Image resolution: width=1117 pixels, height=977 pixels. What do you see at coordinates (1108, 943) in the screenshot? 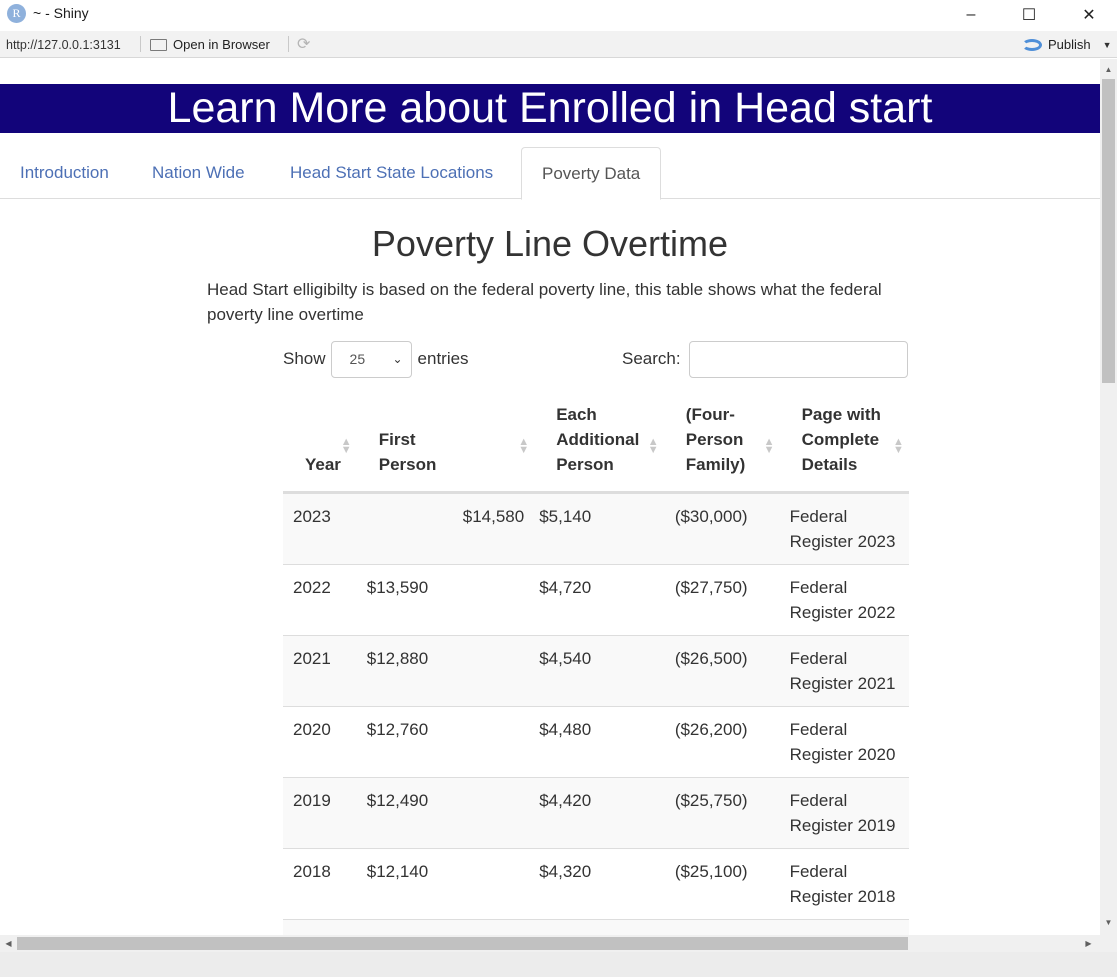
I see `scrollbar-corner` at bounding box center [1108, 943].